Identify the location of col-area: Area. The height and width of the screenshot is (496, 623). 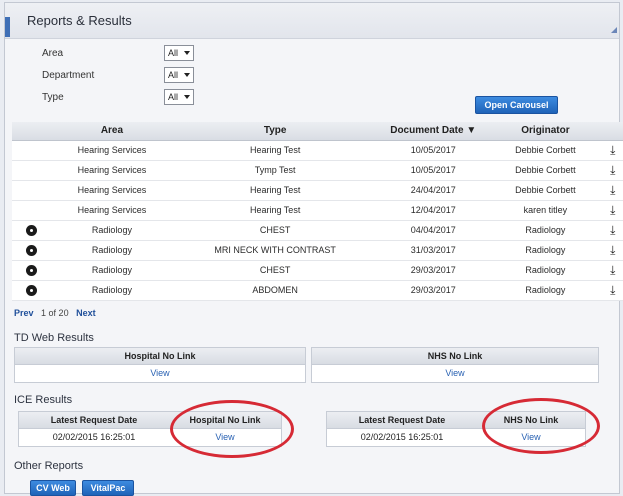
(112, 131).